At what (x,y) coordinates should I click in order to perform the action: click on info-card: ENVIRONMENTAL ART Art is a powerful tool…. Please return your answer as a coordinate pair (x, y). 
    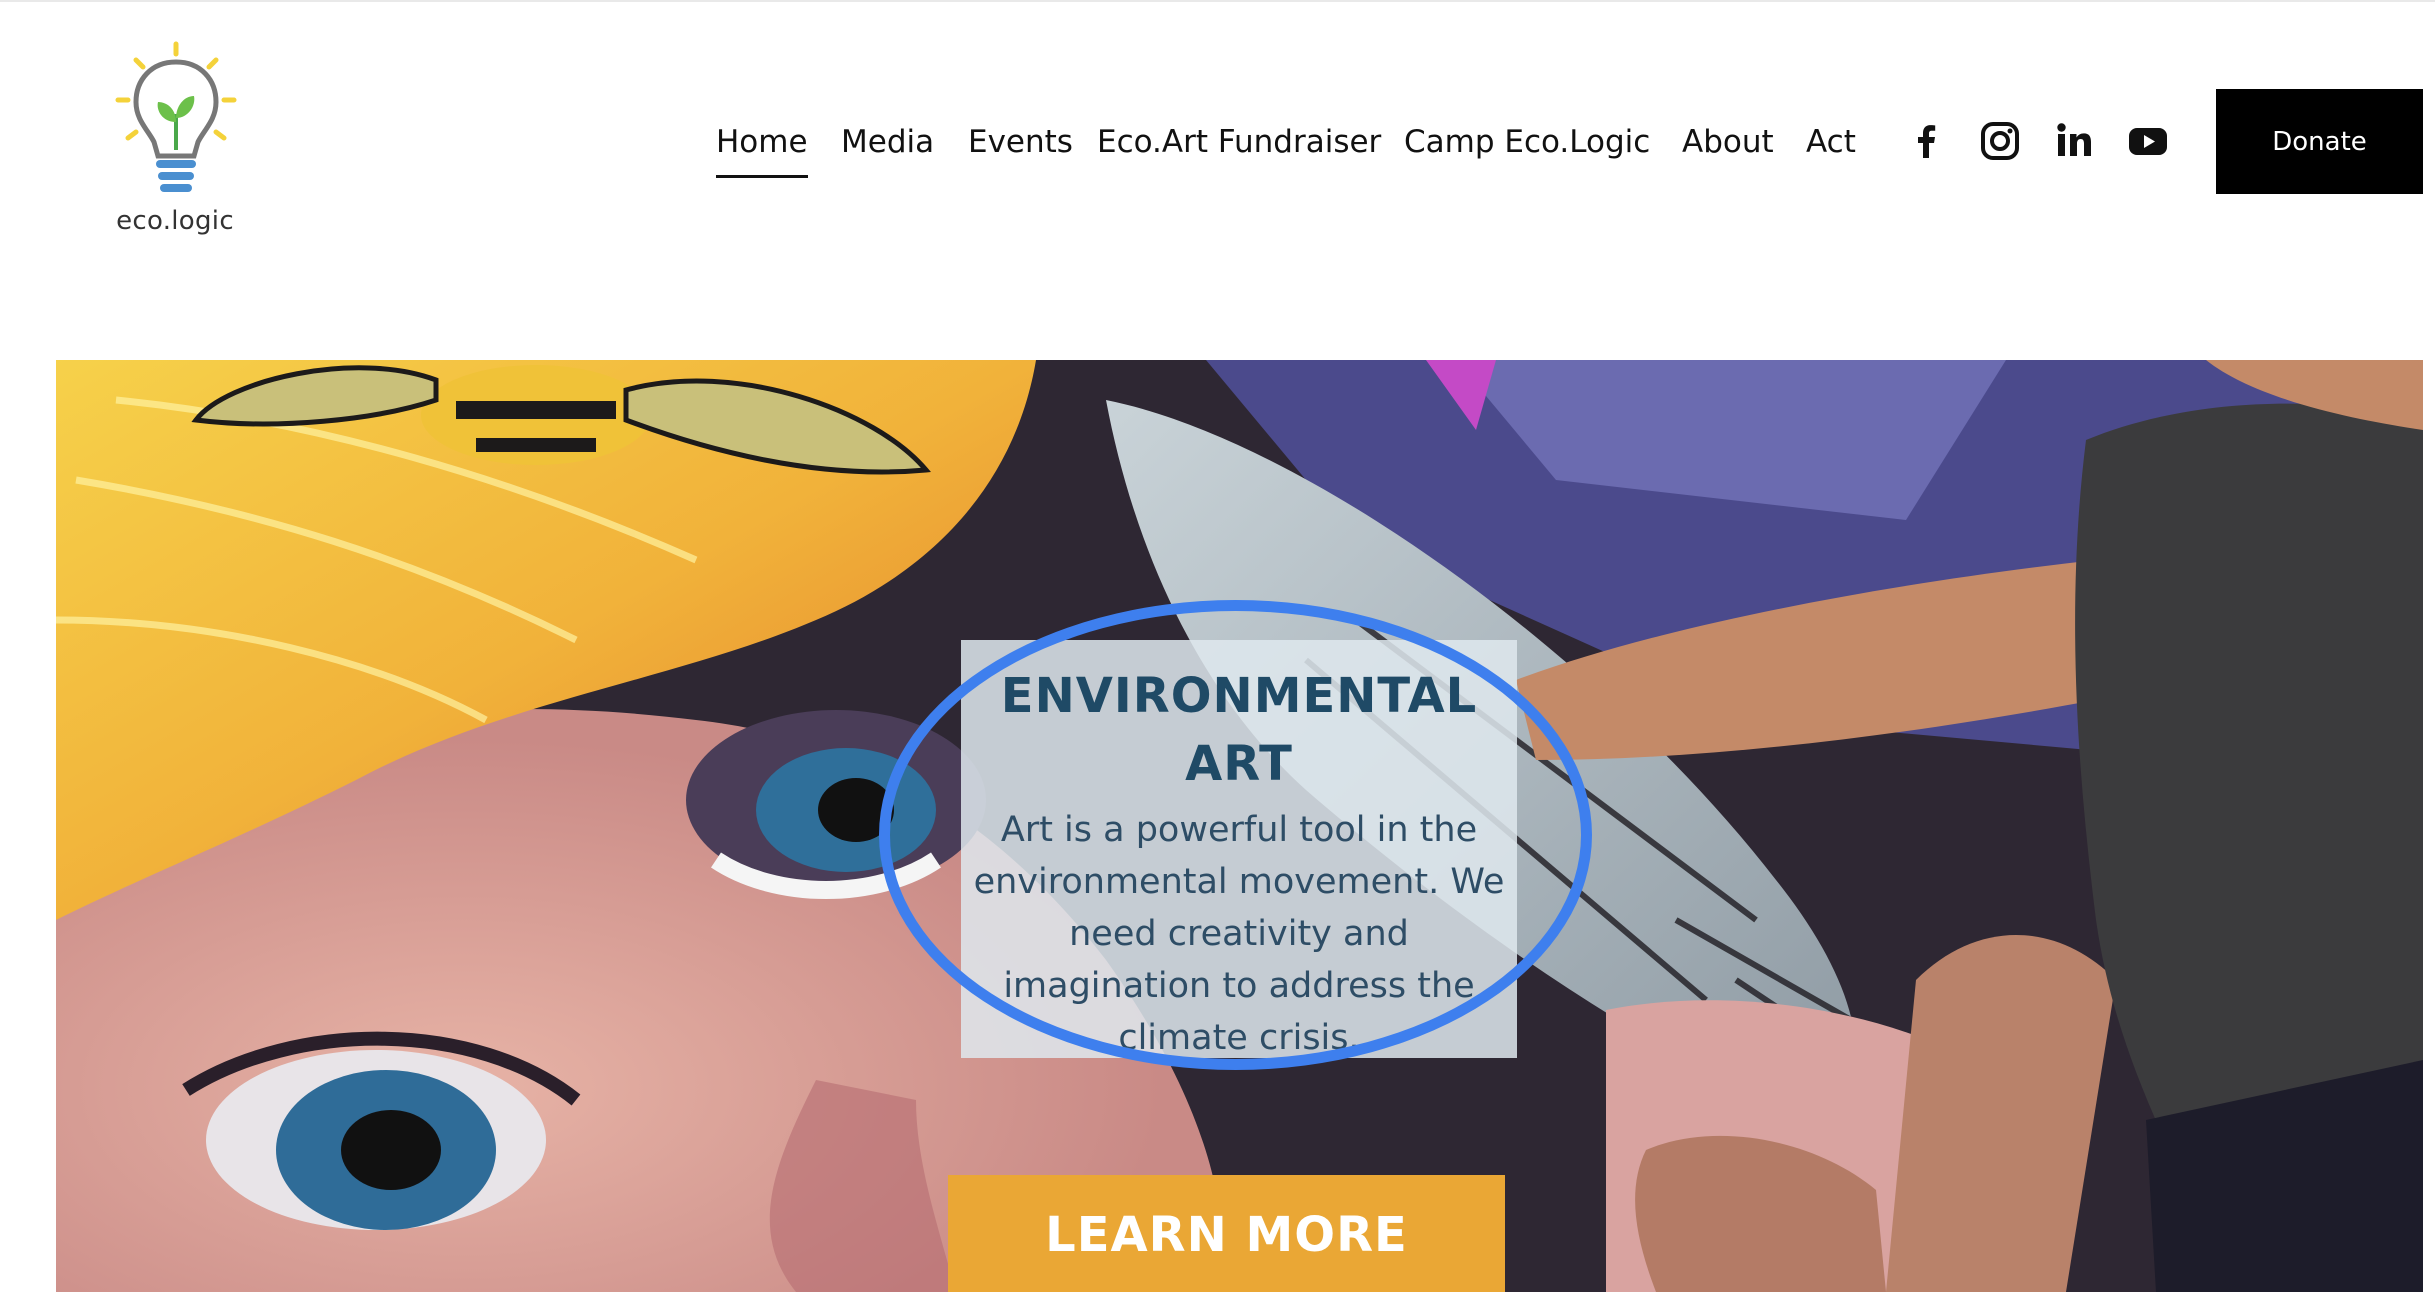
    Looking at the image, I should click on (1239, 849).